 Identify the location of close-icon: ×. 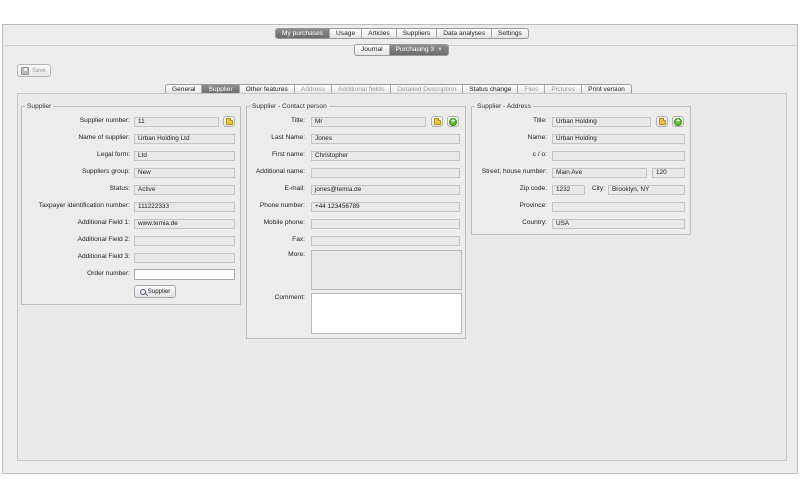
(440, 50).